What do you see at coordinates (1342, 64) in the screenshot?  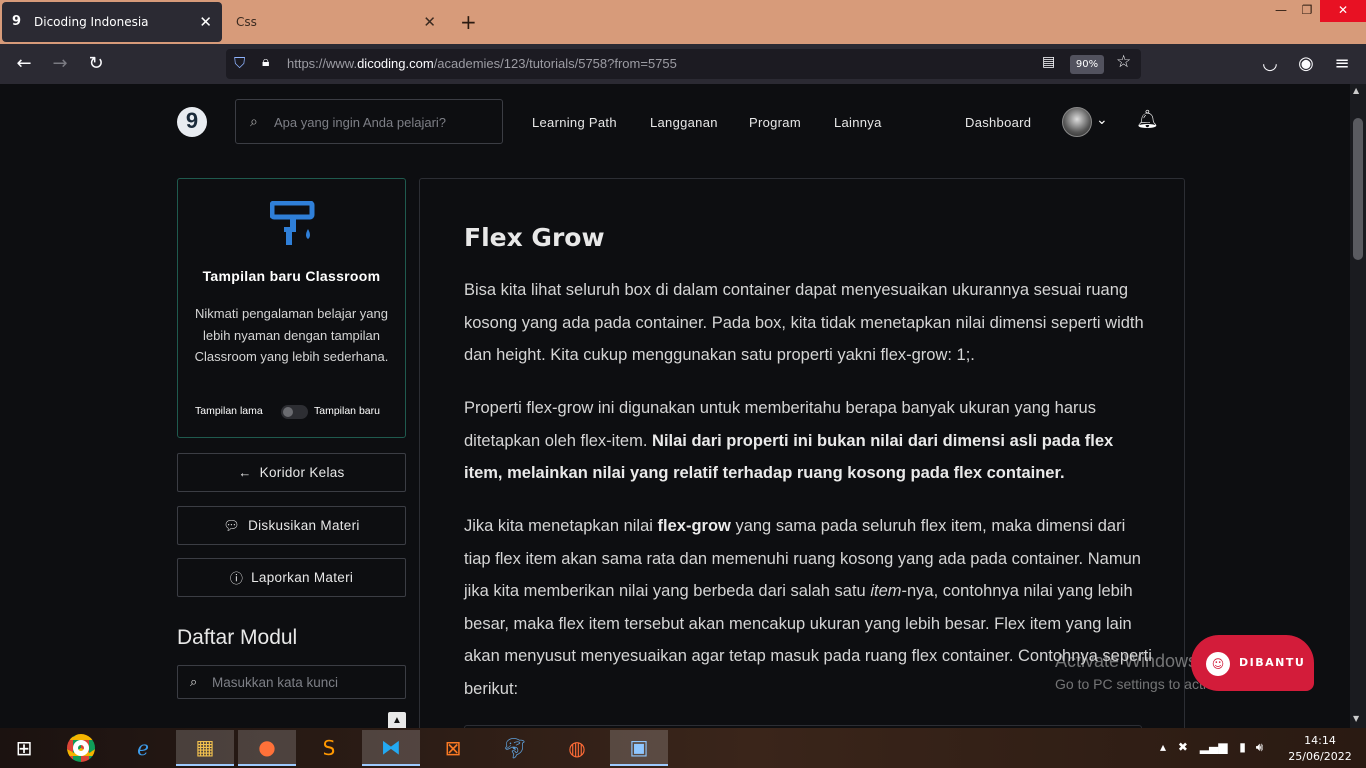 I see `menu-hamburger-icon: ≡` at bounding box center [1342, 64].